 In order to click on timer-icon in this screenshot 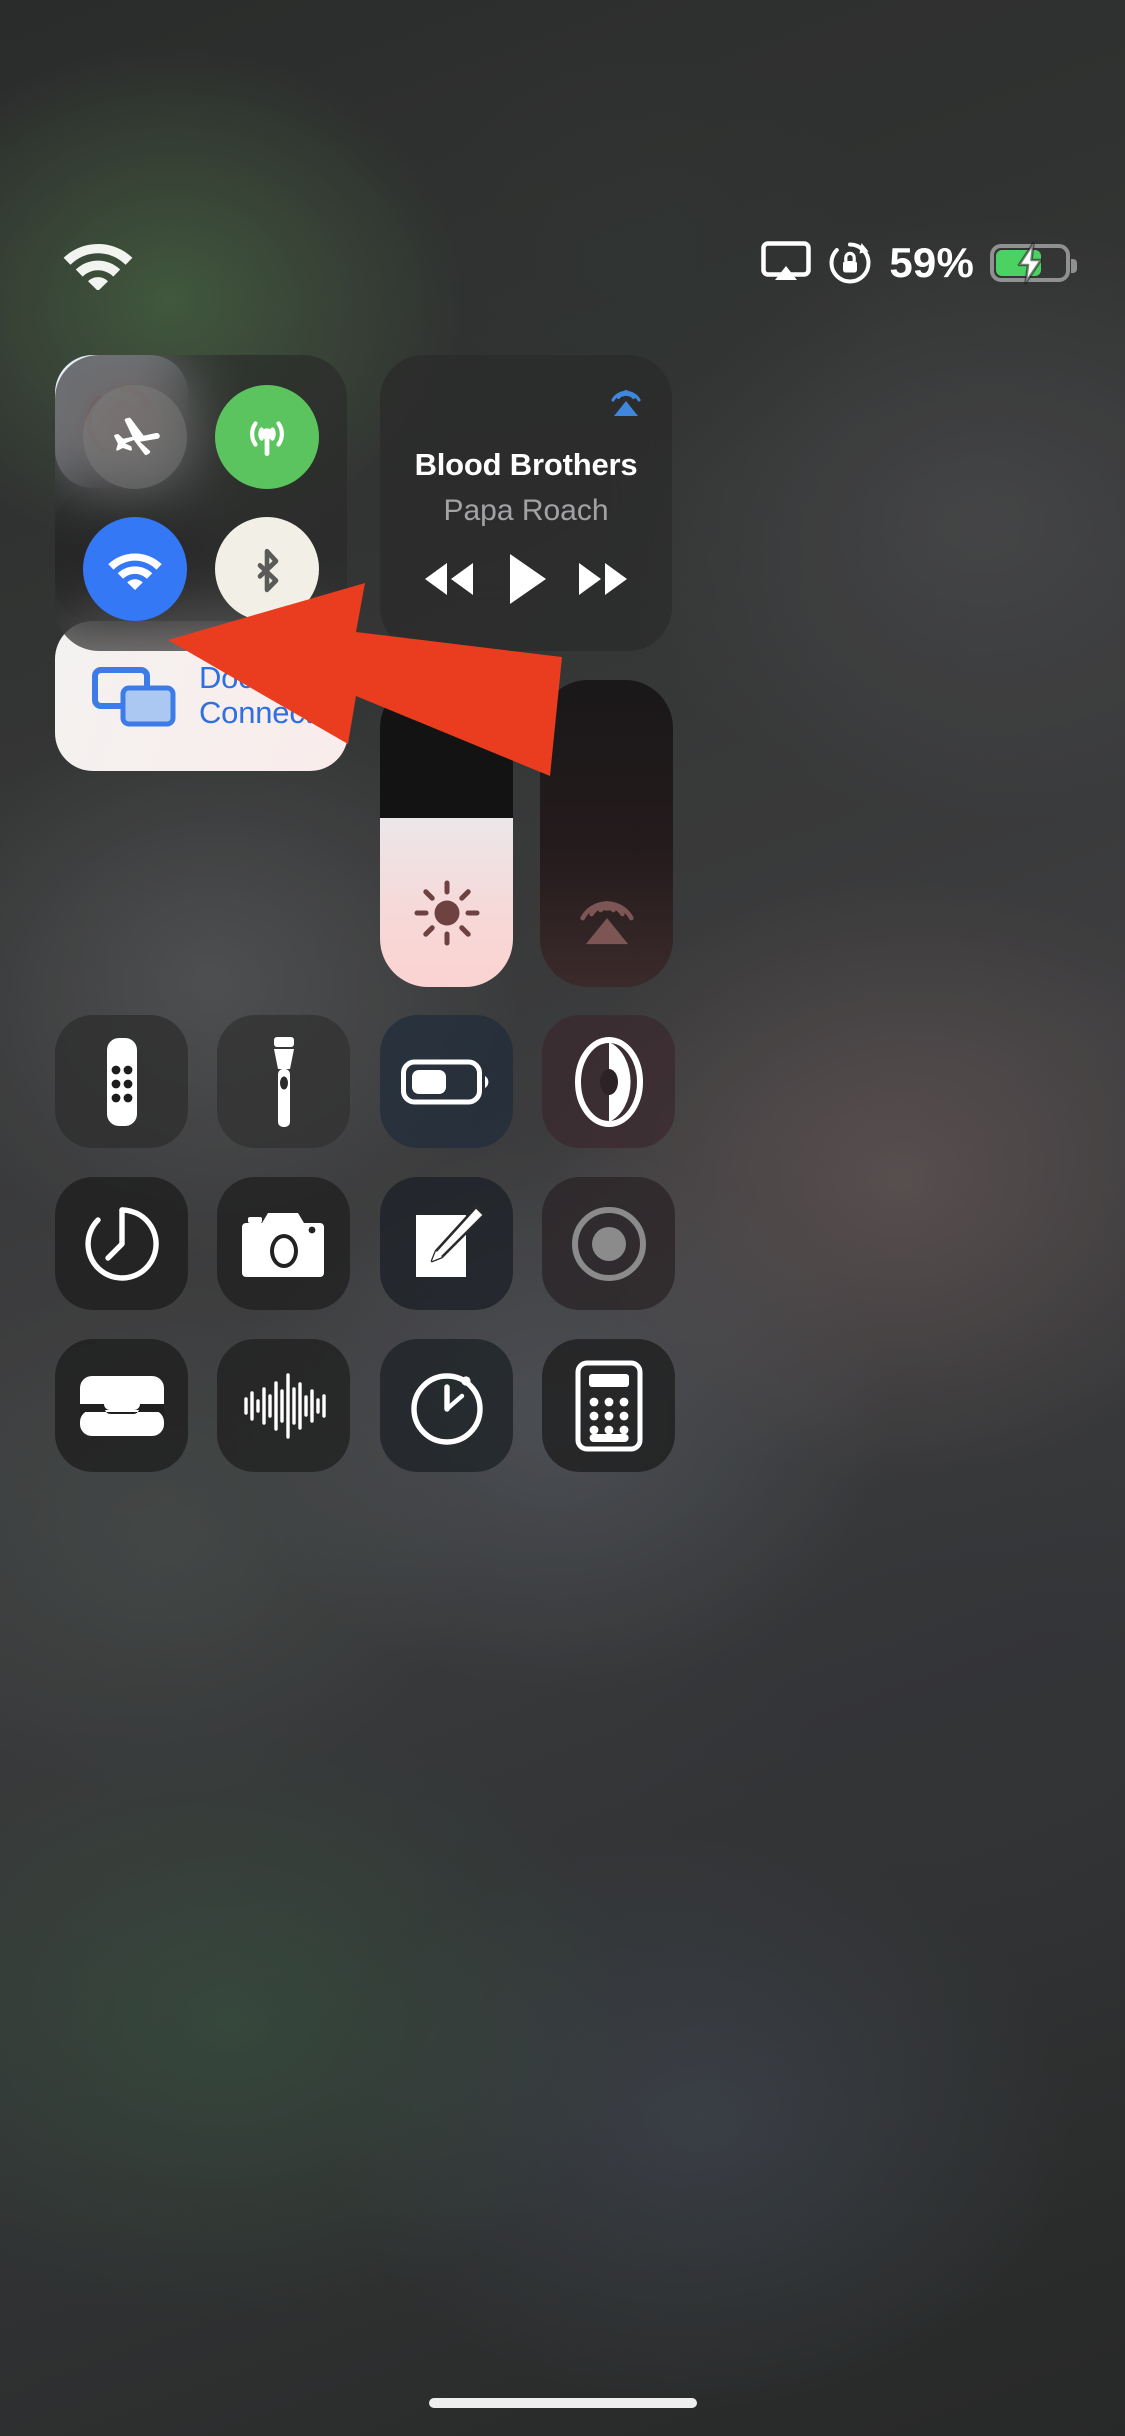, I will do `click(447, 1406)`.